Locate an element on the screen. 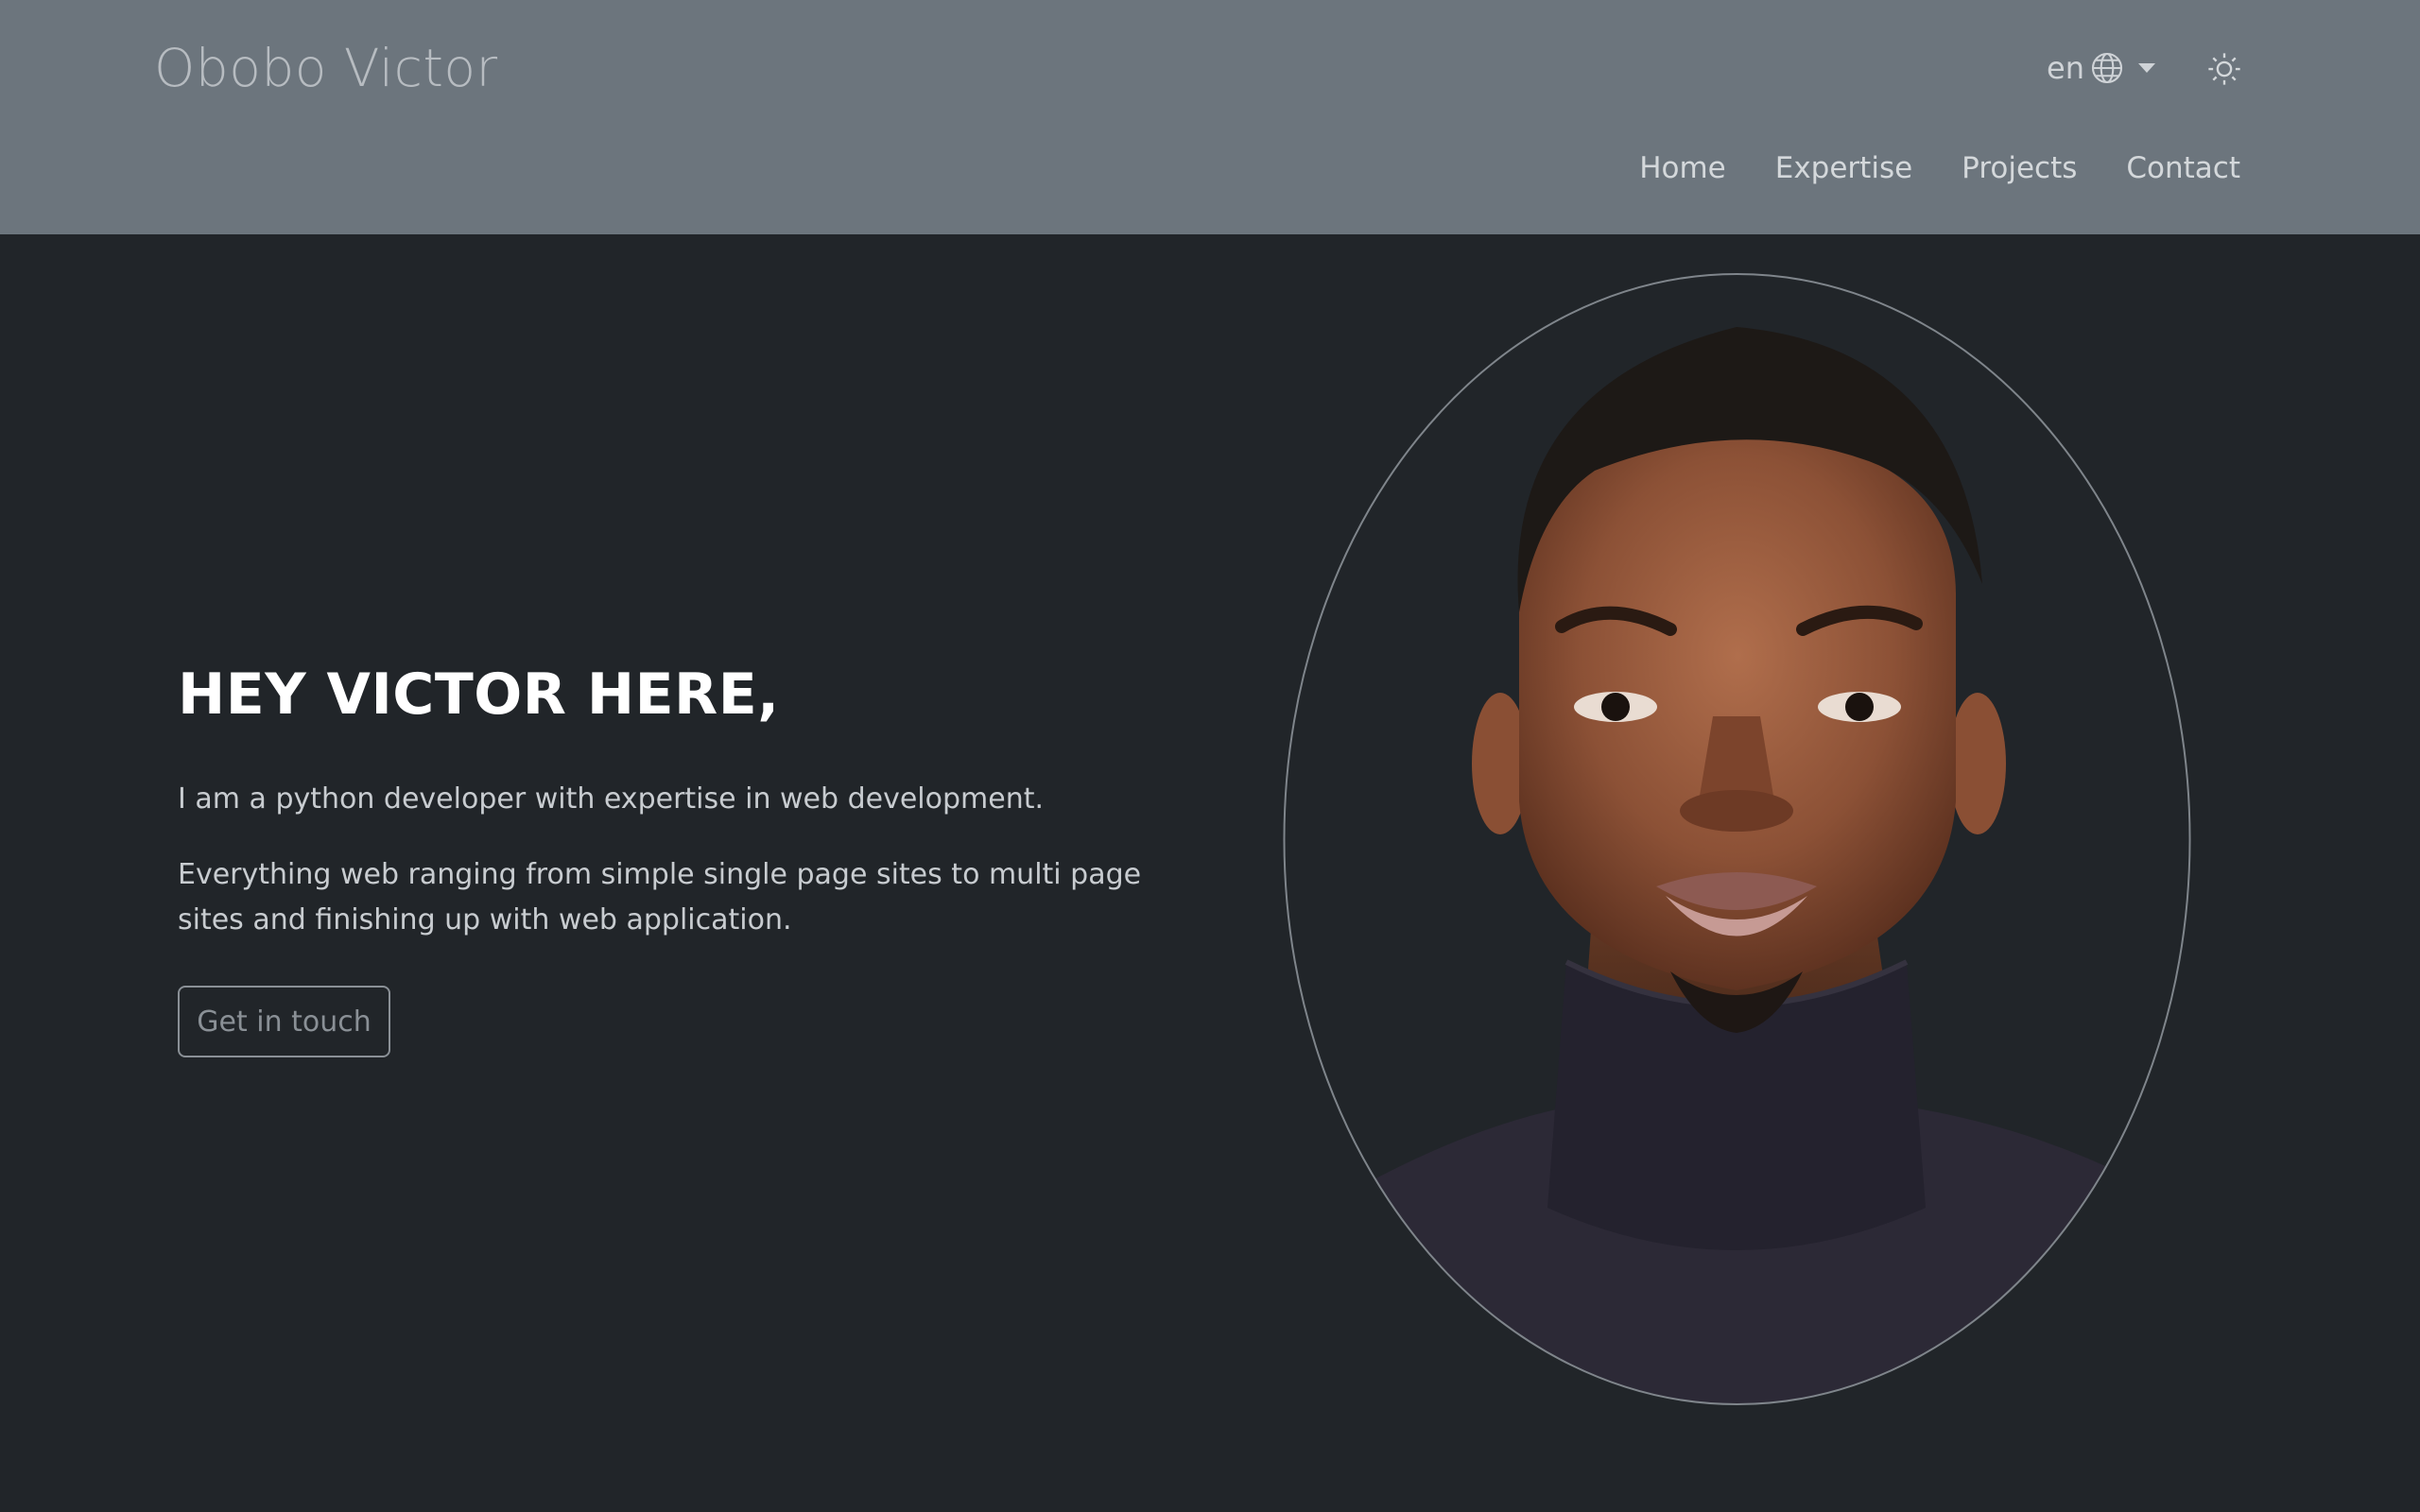  hero-title: HEY VICTOR HERE, is located at coordinates (479, 695).